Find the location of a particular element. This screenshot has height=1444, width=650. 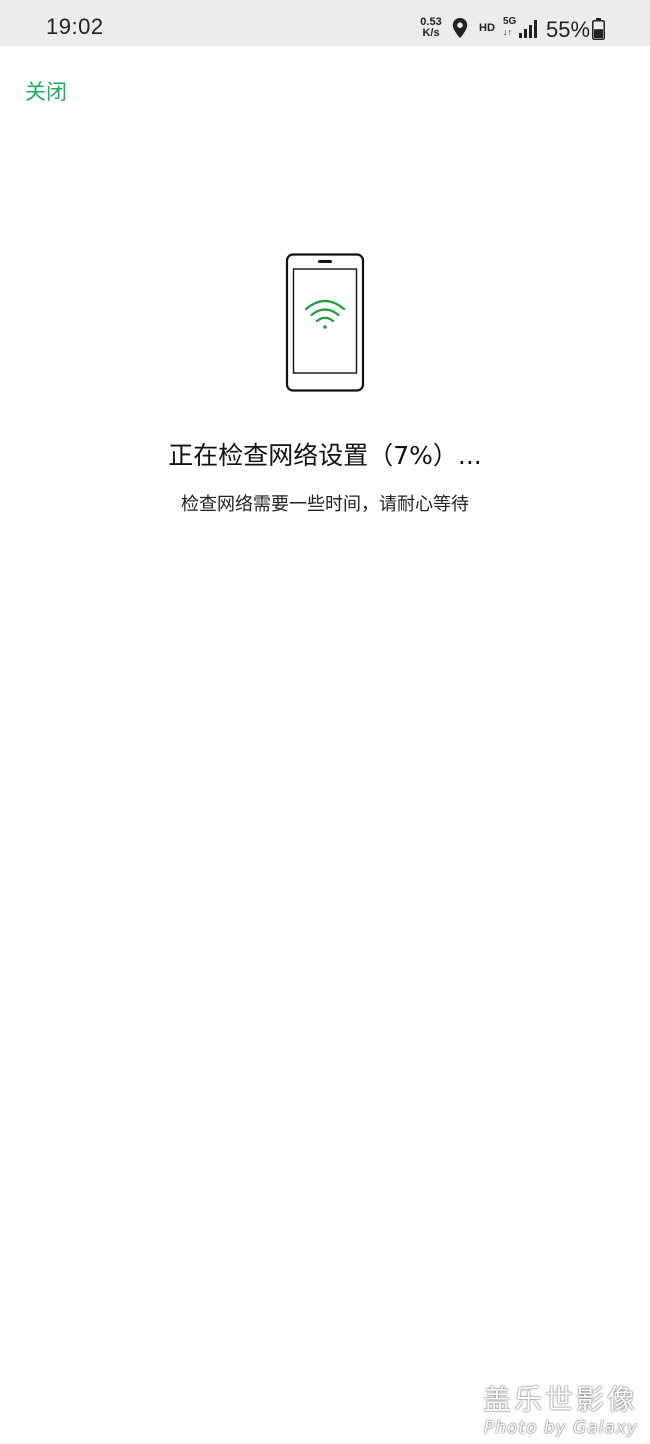

page-subtitle: 检查网络需要一些时间，请耐心等待 is located at coordinates (325, 504).